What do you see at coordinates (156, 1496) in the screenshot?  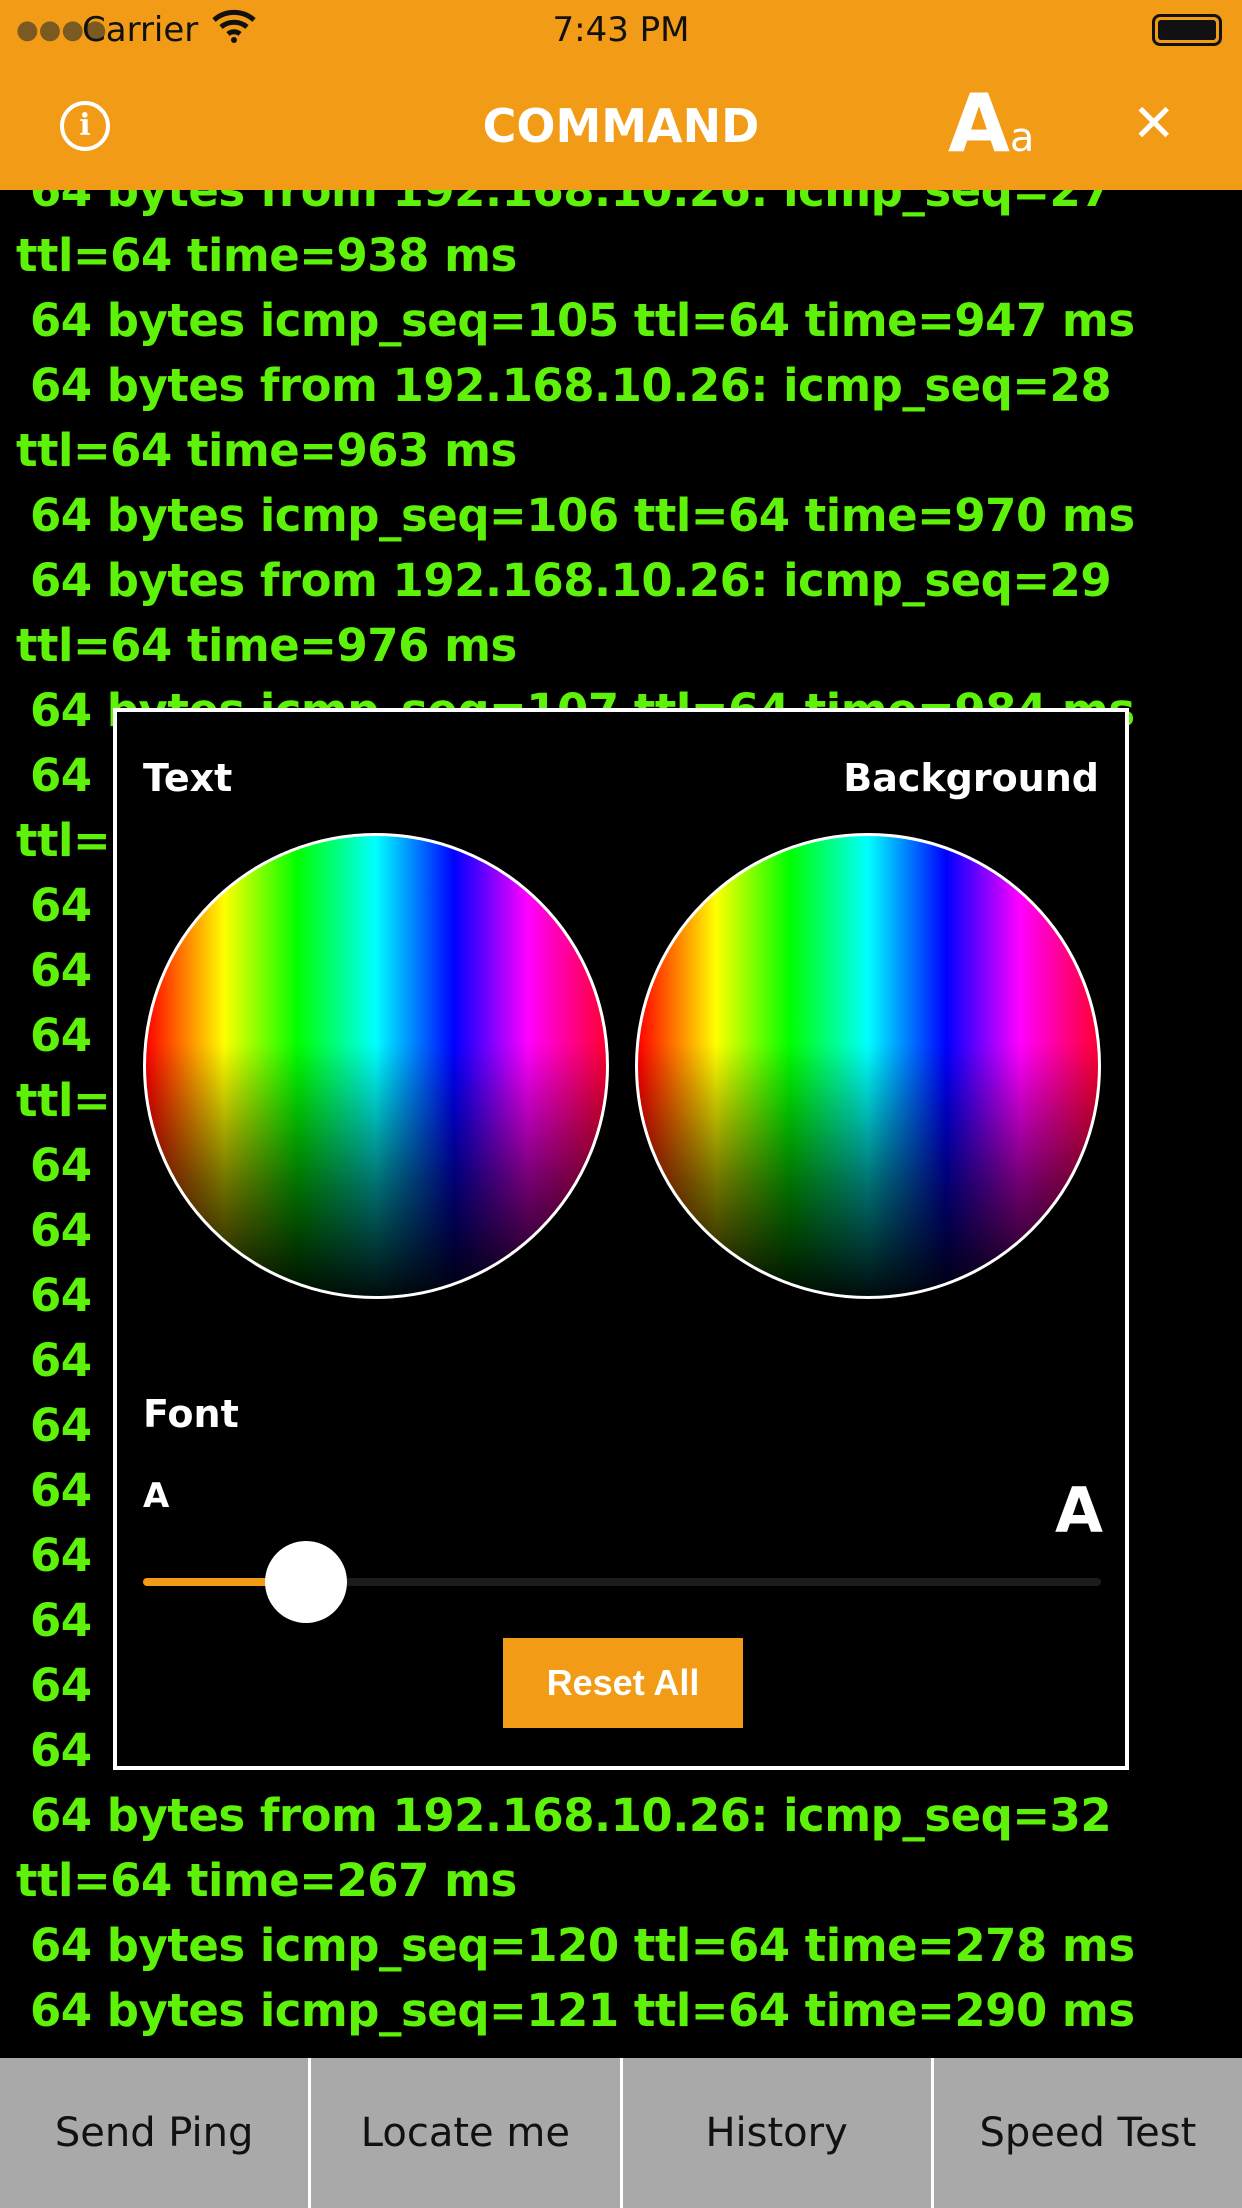 I see `small-font-icon: A` at bounding box center [156, 1496].